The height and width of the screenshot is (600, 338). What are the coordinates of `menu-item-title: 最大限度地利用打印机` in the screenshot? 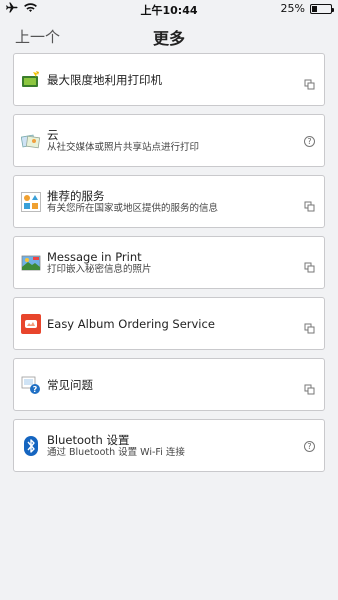 It's located at (104, 79).